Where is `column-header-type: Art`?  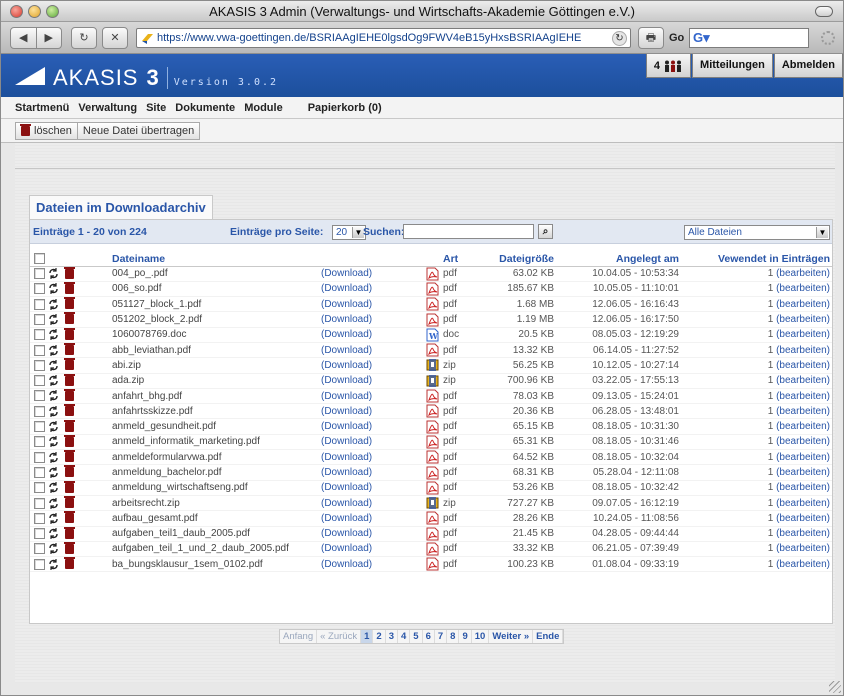 column-header-type: Art is located at coordinates (460, 255).